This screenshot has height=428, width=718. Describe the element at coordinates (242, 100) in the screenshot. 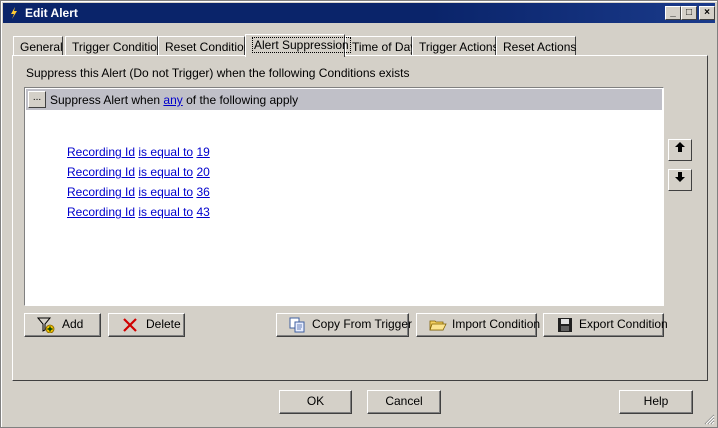

I see `group-suffix: of the following apply` at that location.